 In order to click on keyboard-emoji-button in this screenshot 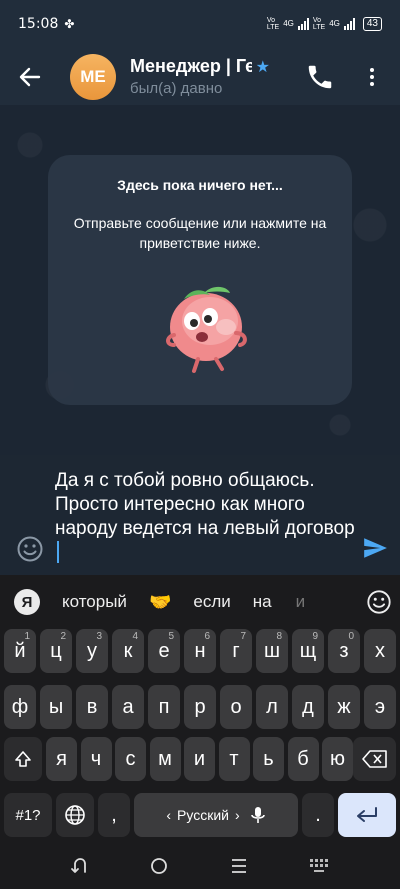, I will do `click(379, 602)`.